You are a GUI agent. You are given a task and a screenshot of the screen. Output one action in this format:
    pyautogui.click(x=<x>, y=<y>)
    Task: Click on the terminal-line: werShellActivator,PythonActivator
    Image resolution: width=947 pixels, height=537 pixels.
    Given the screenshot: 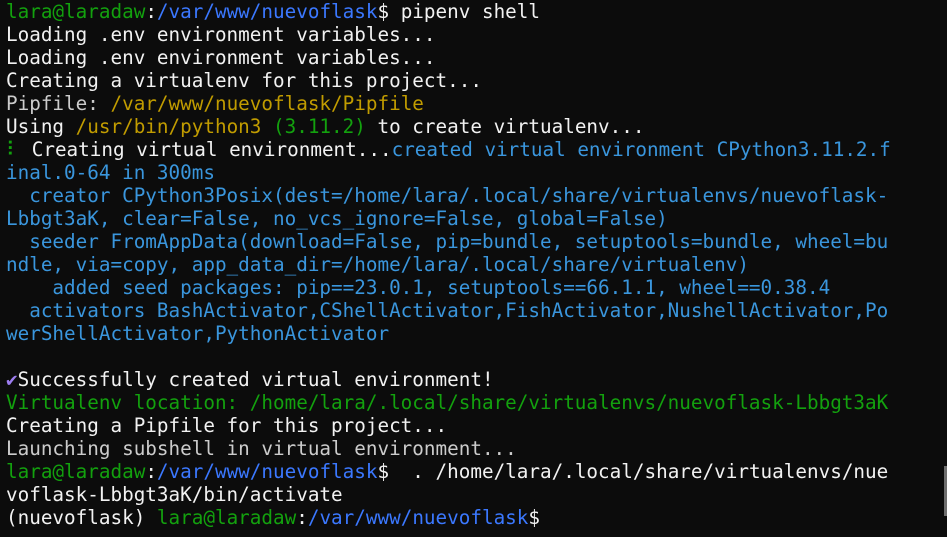 What is the action you would take?
    pyautogui.click(x=476, y=333)
    